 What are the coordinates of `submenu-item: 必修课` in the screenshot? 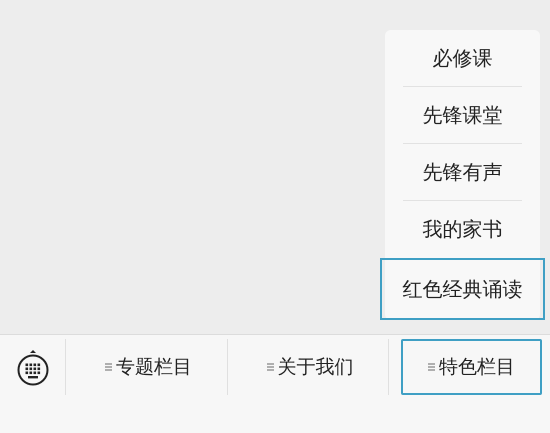 It's located at (462, 58).